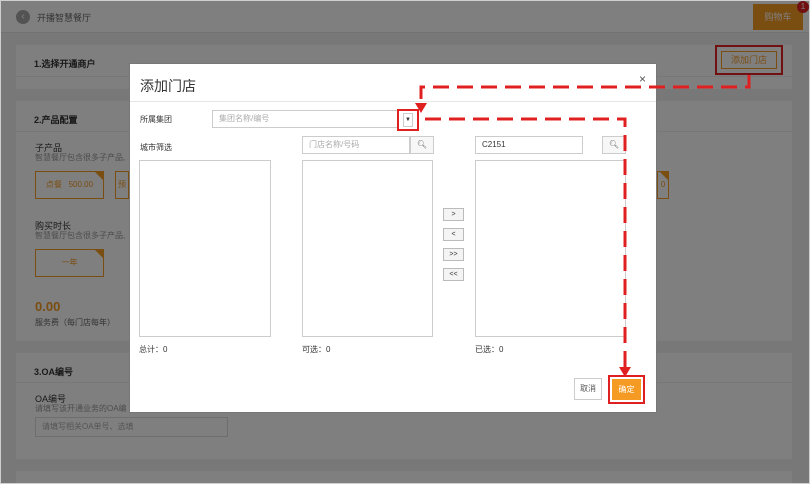  What do you see at coordinates (453, 234) in the screenshot?
I see `move-left-button: <` at bounding box center [453, 234].